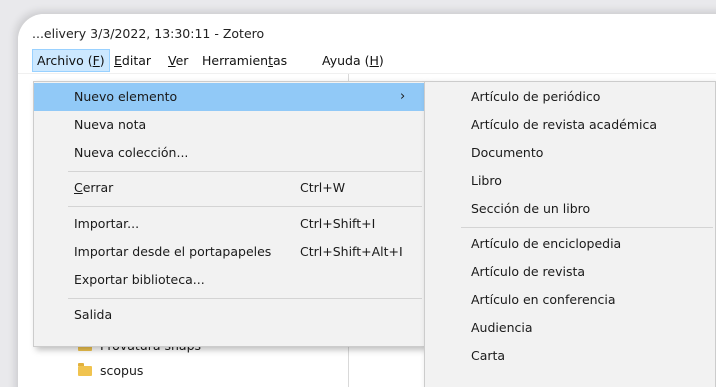 The height and width of the screenshot is (387, 716). What do you see at coordinates (570, 244) in the screenshot?
I see `submenu-item-articulo-enciclopedia: Artículo de enciclopedia` at bounding box center [570, 244].